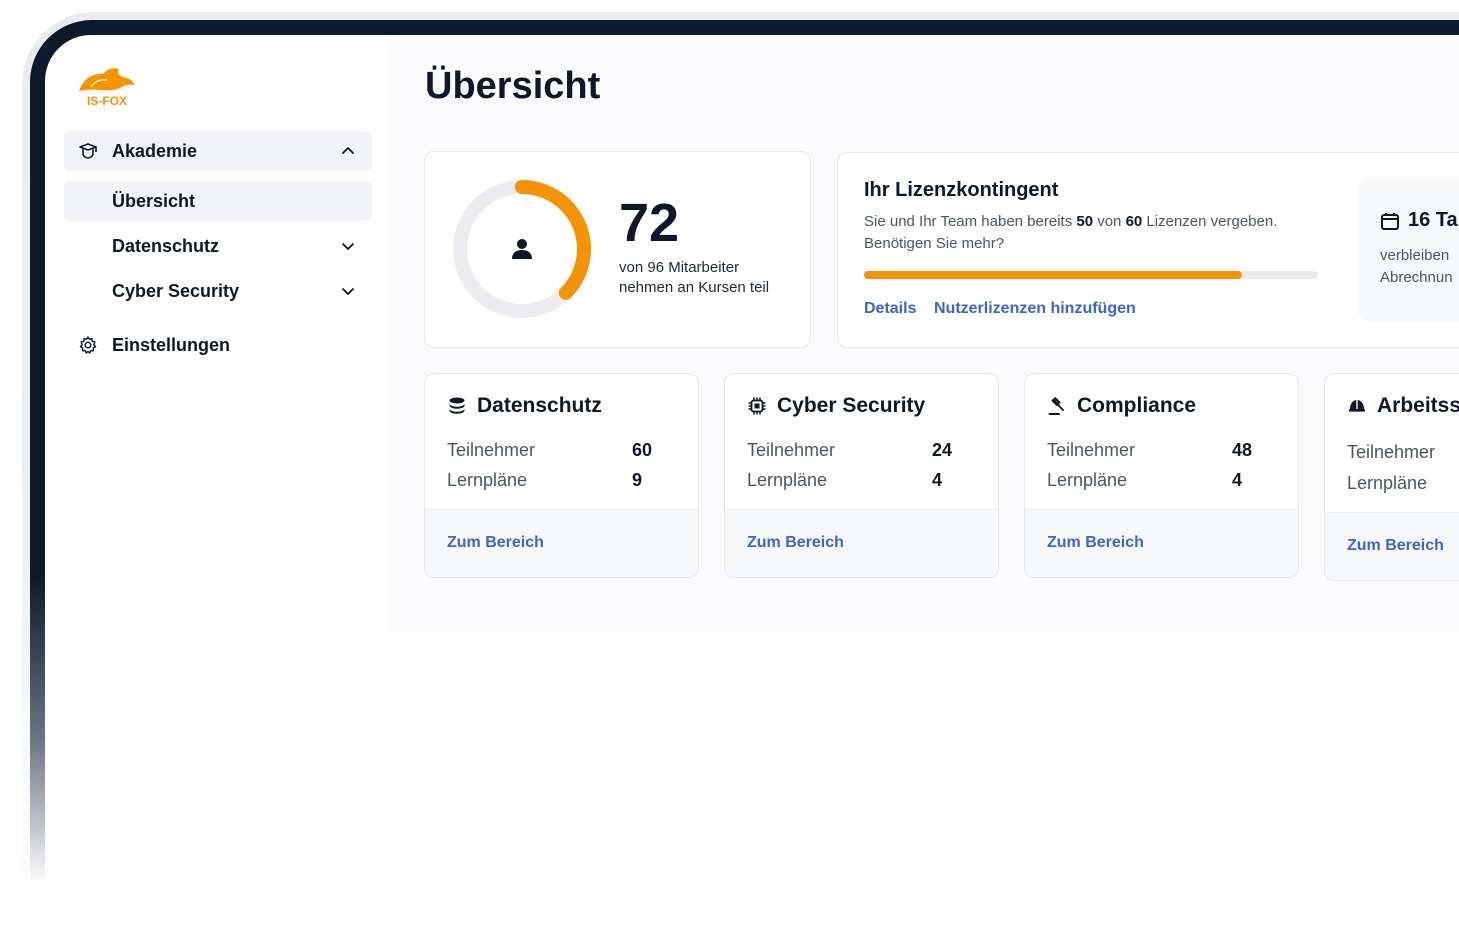 Image resolution: width=1459 pixels, height=935 pixels. I want to click on billing-box: 16 Ta verbleiben Abrechnun, so click(1408, 250).